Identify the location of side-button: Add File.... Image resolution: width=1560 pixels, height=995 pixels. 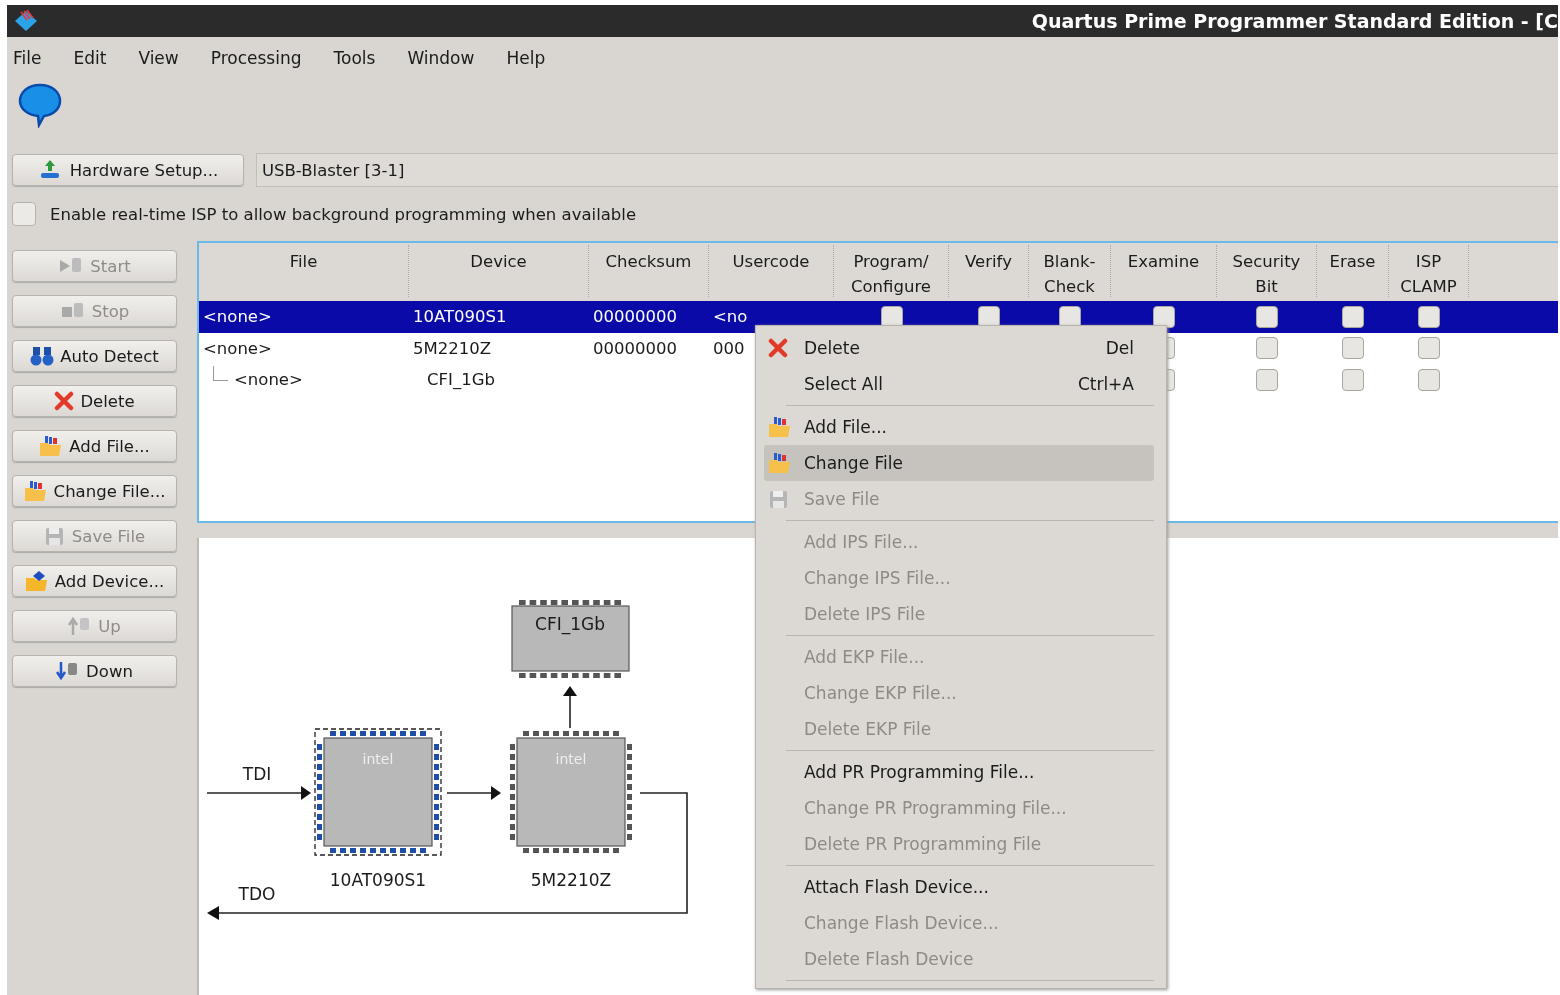
(94, 446).